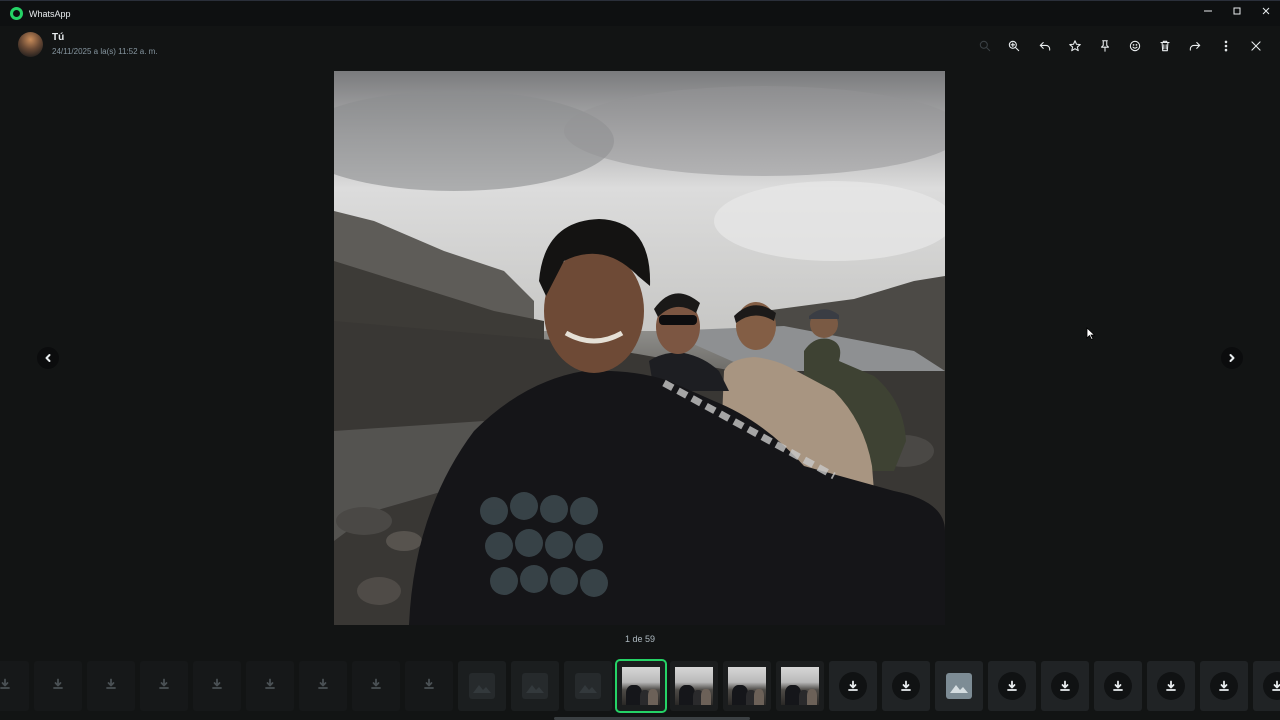  I want to click on zoom-in-icon, so click(1014, 46).